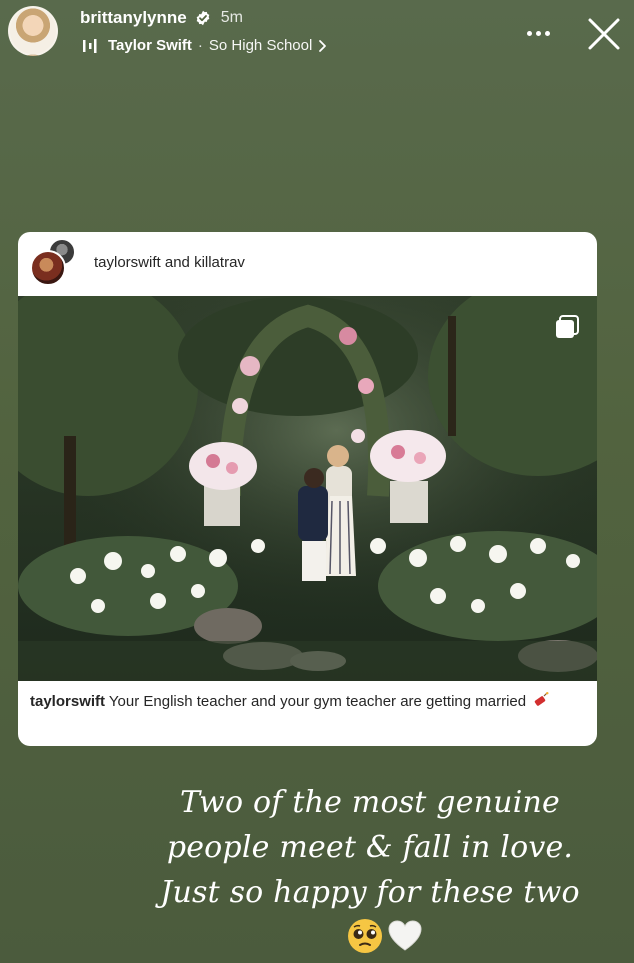  Describe the element at coordinates (405, 936) in the screenshot. I see `white-heart-icon` at that location.